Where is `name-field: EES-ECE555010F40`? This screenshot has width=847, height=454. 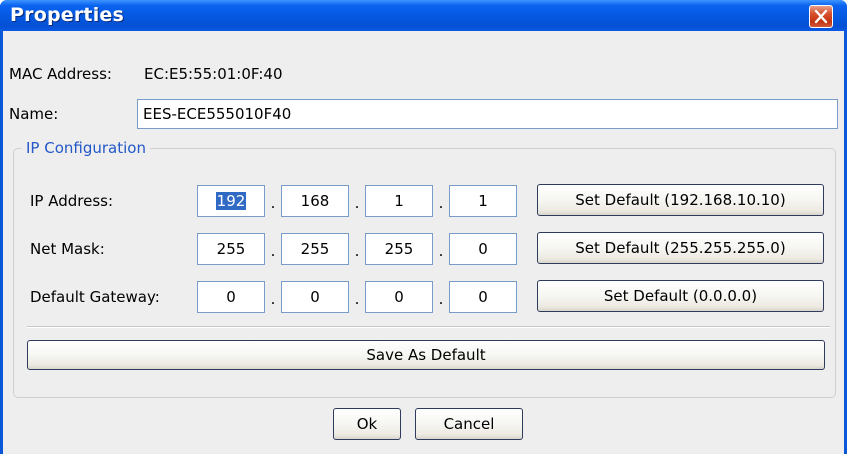
name-field: EES-ECE555010F40 is located at coordinates (487, 114).